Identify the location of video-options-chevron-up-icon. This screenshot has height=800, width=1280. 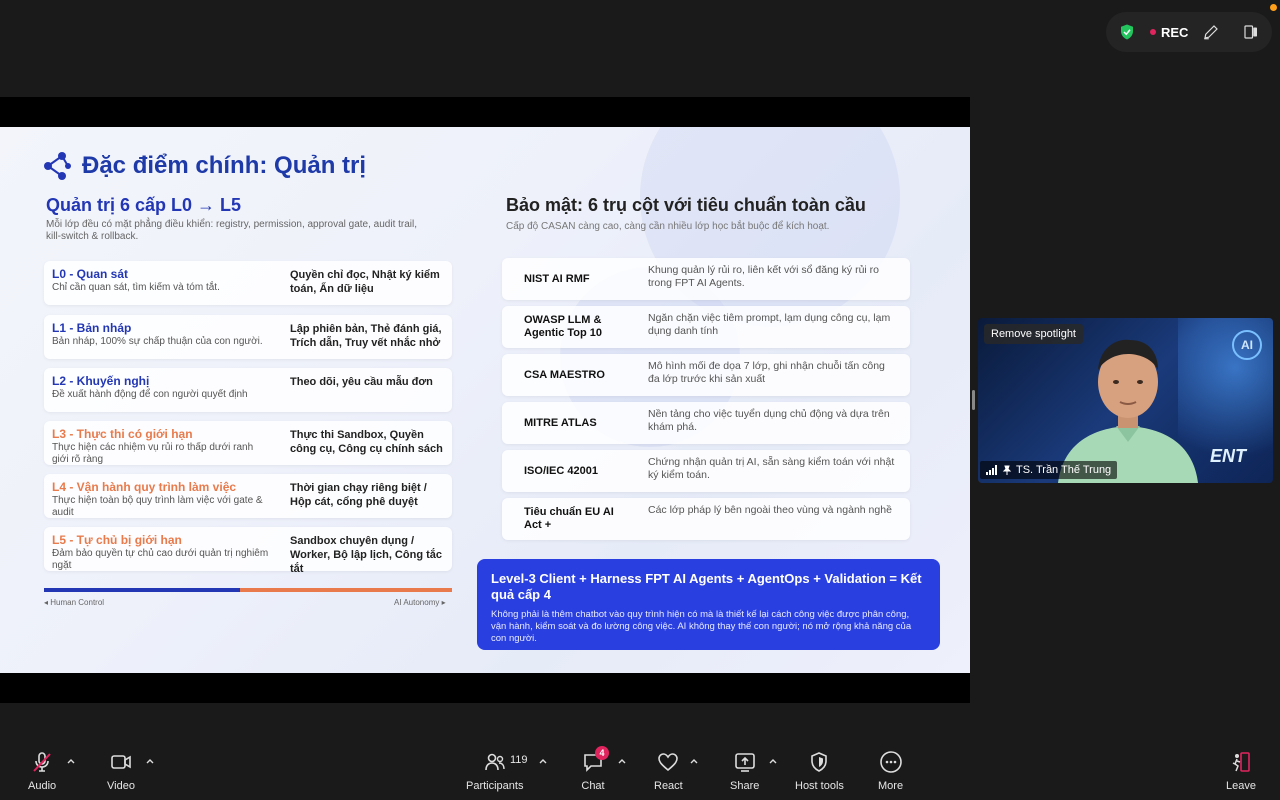
(150, 761).